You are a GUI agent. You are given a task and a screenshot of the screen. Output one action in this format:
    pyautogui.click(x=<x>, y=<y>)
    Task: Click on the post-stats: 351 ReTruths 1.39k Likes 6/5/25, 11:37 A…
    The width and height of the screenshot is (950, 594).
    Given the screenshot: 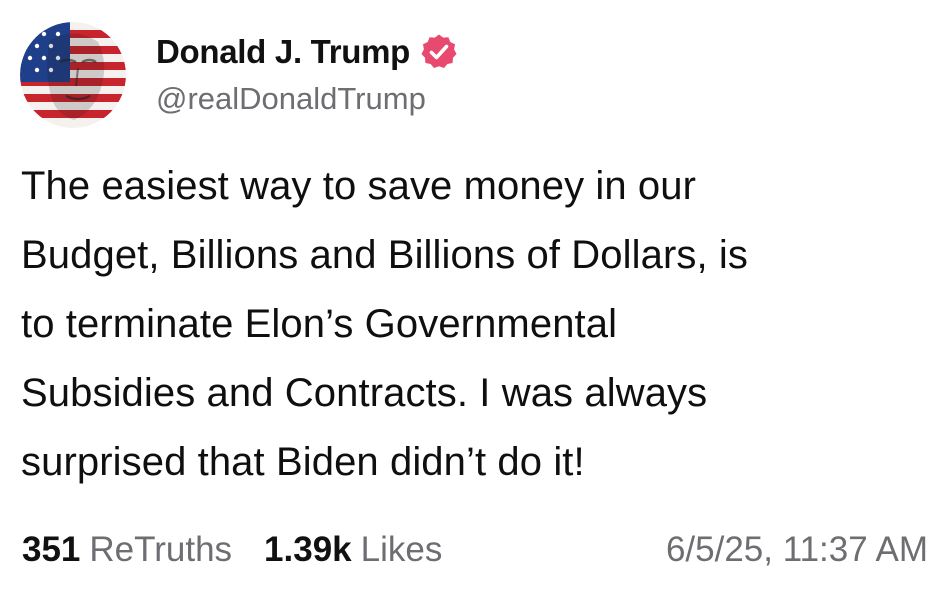 What is the action you would take?
    pyautogui.click(x=475, y=550)
    